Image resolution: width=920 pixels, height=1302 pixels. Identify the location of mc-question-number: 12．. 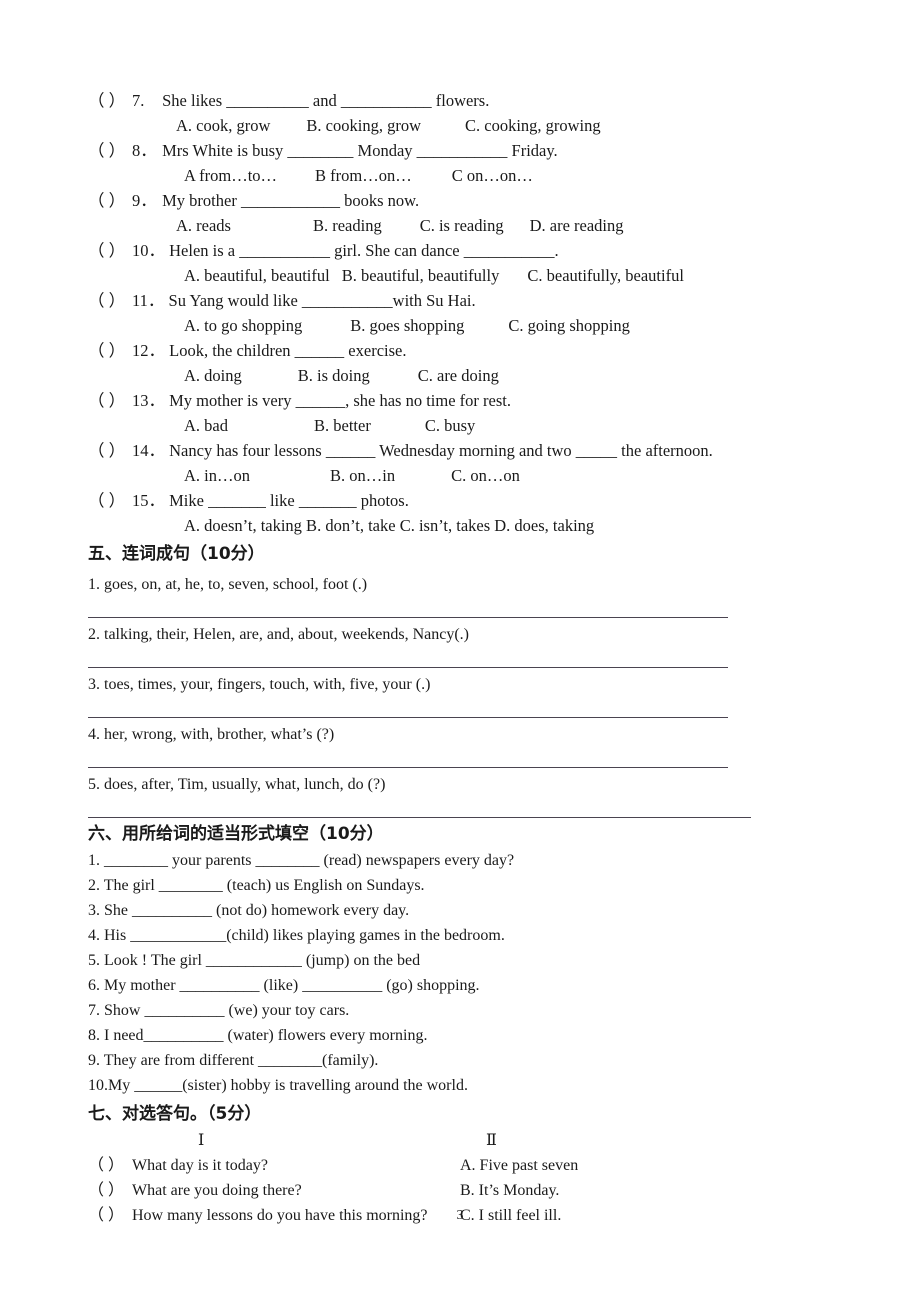
(148, 350).